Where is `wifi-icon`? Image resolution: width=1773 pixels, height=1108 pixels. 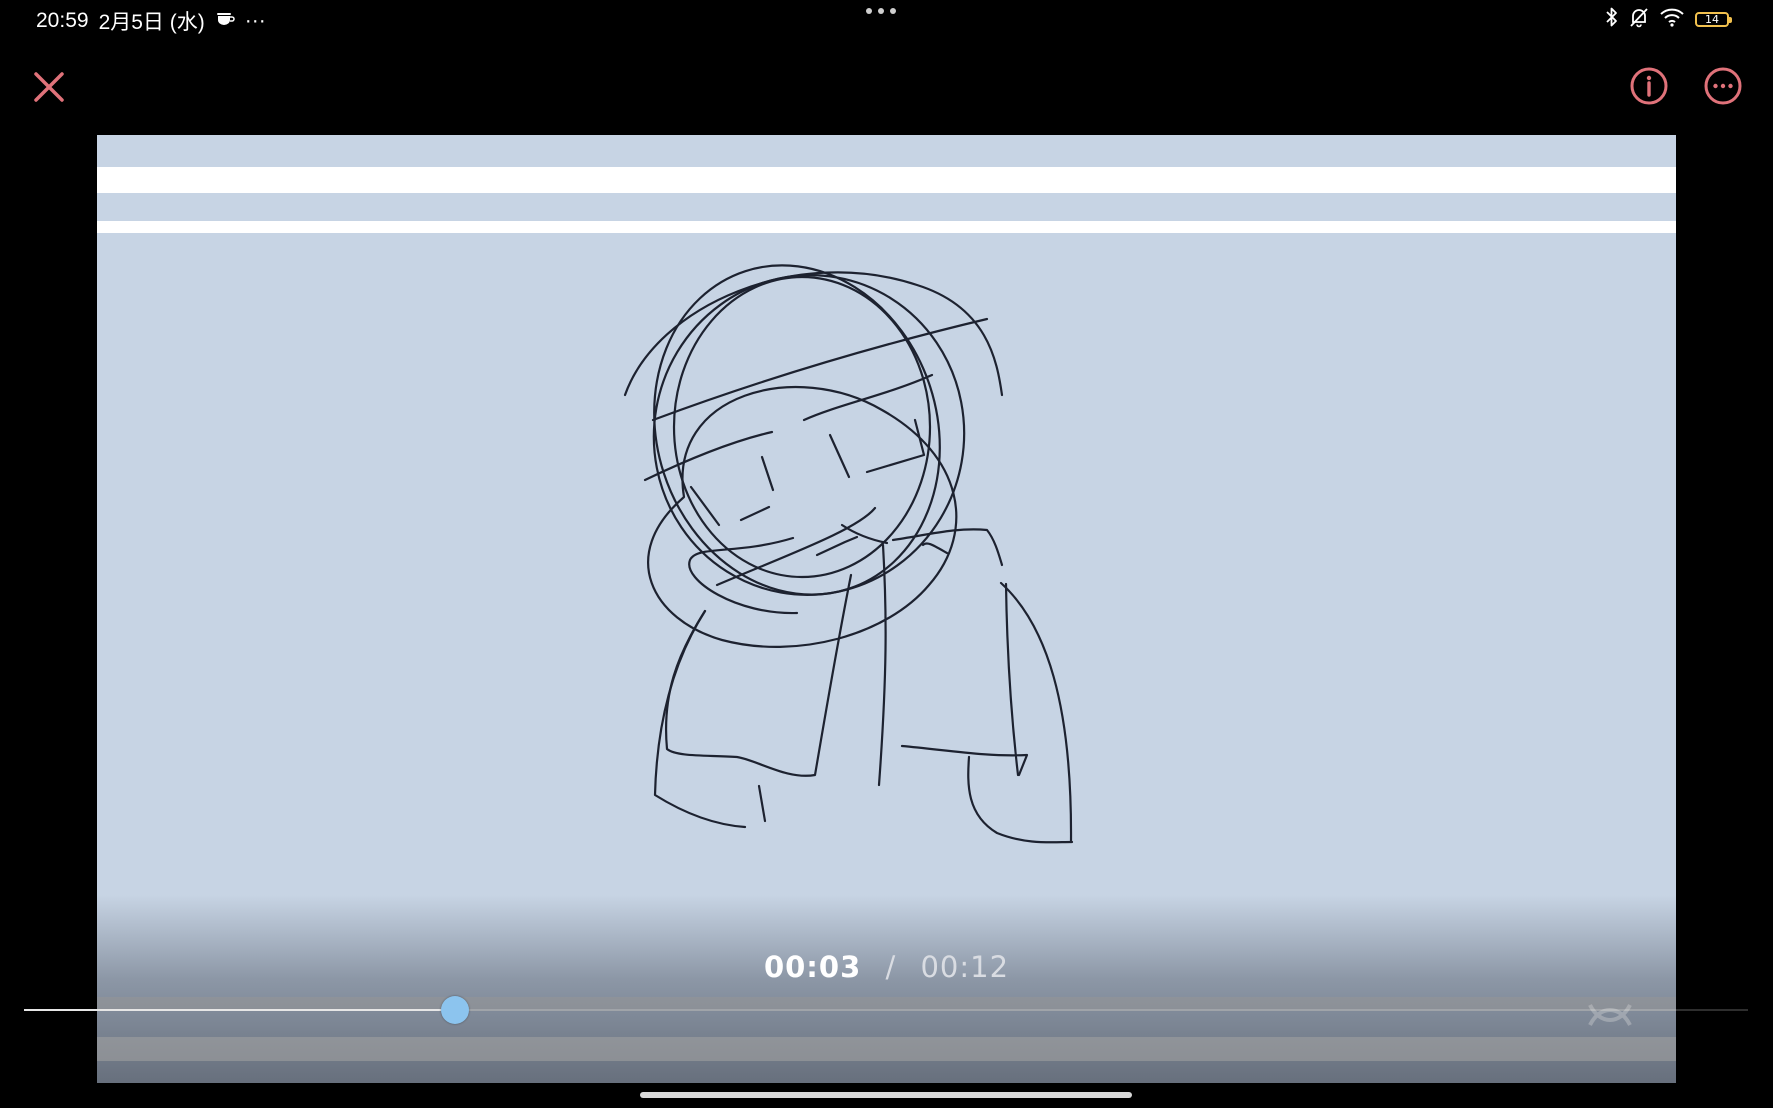 wifi-icon is located at coordinates (1672, 19).